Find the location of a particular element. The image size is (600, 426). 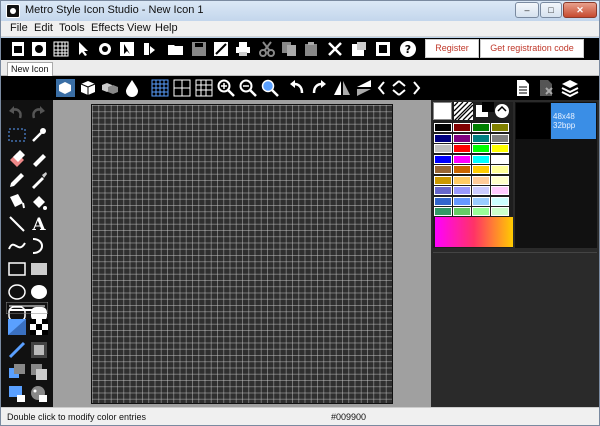

flip-horizontal-icon is located at coordinates (342, 88).